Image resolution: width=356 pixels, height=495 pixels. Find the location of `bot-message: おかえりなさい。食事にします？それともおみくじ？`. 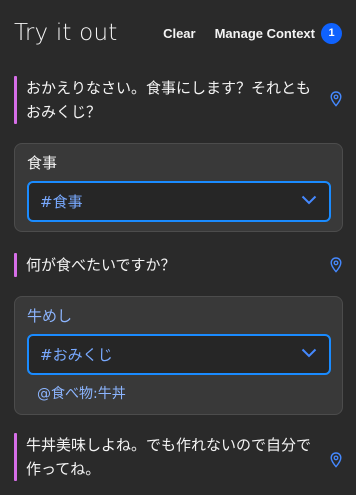

bot-message: おかえりなさい。食事にします？それともおみくじ？ is located at coordinates (179, 100).